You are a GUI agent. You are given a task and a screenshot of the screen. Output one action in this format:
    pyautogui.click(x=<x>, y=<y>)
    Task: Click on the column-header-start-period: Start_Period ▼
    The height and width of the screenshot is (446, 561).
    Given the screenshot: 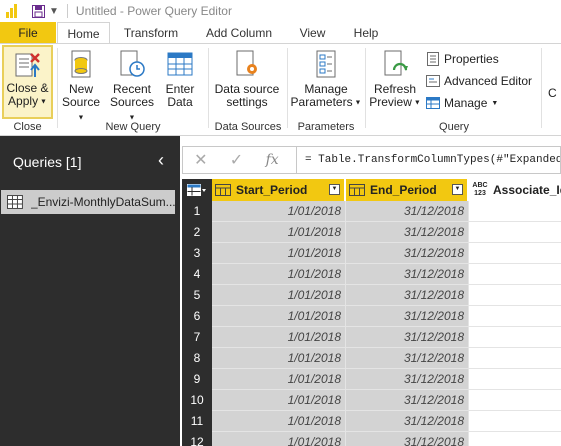 What is the action you would take?
    pyautogui.click(x=278, y=190)
    